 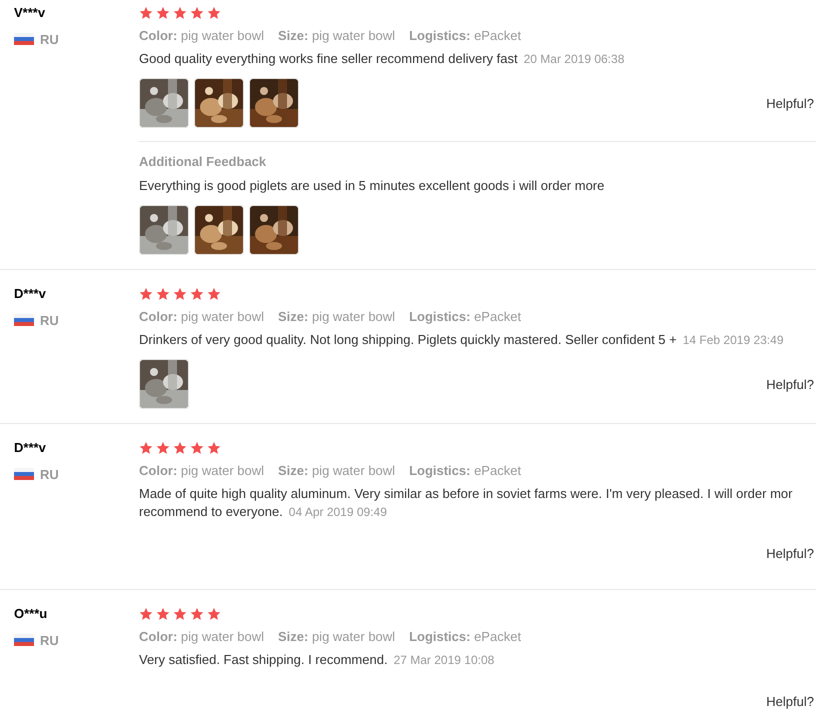 What do you see at coordinates (372, 186) in the screenshot?
I see `review-text: Everything is good piglets are used in 5 minutes excellent goods i will order more` at bounding box center [372, 186].